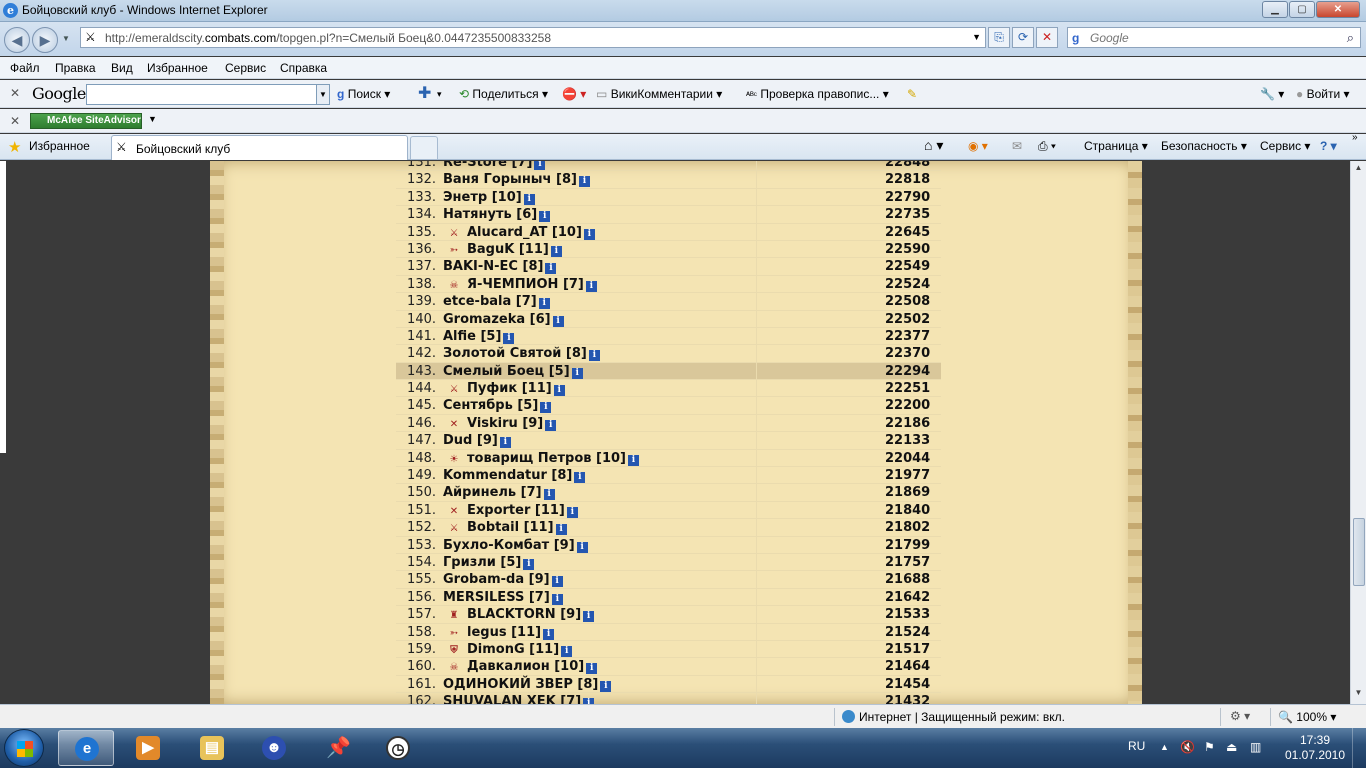  Describe the element at coordinates (45, 40) in the screenshot. I see `forward-button: ▶` at that location.